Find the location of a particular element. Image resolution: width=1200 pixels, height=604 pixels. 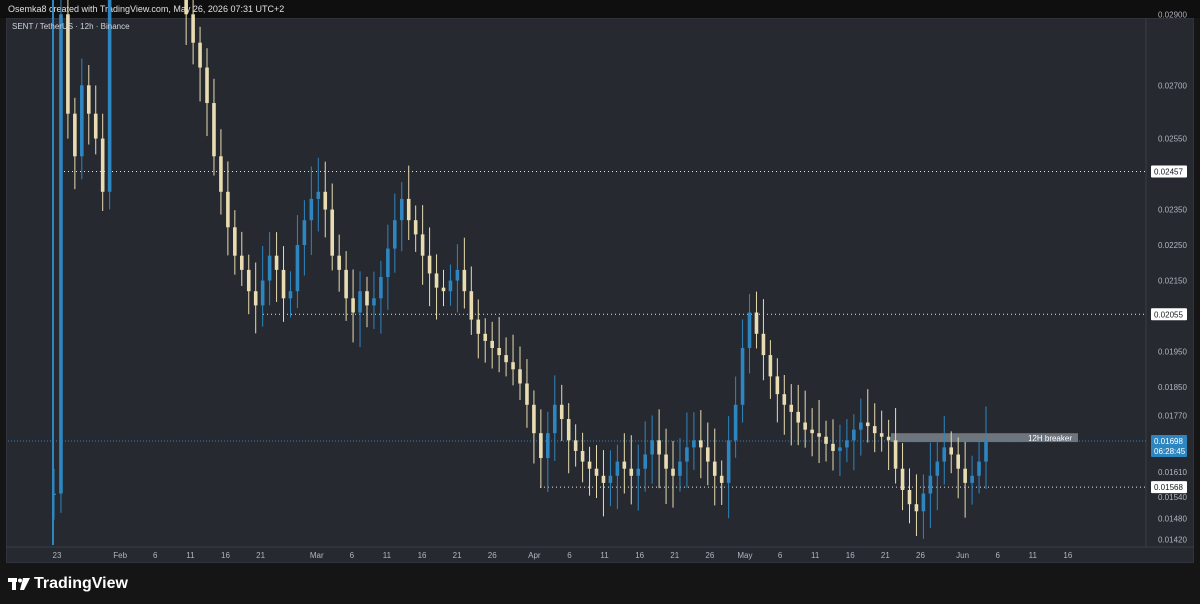

time-tick-label: Feb is located at coordinates (120, 555).